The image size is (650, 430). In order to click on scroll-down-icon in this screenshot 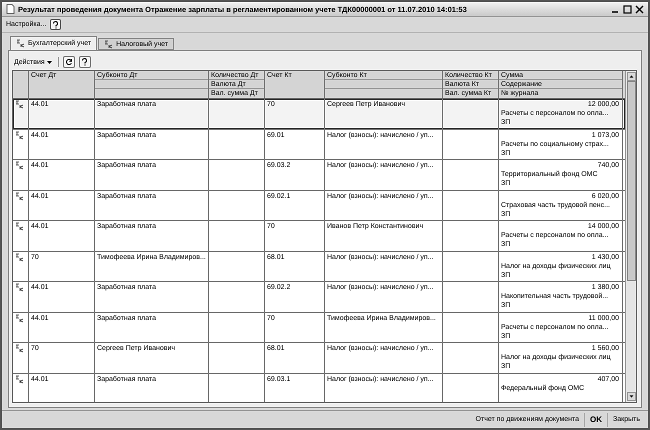, I will do `click(631, 396)`.